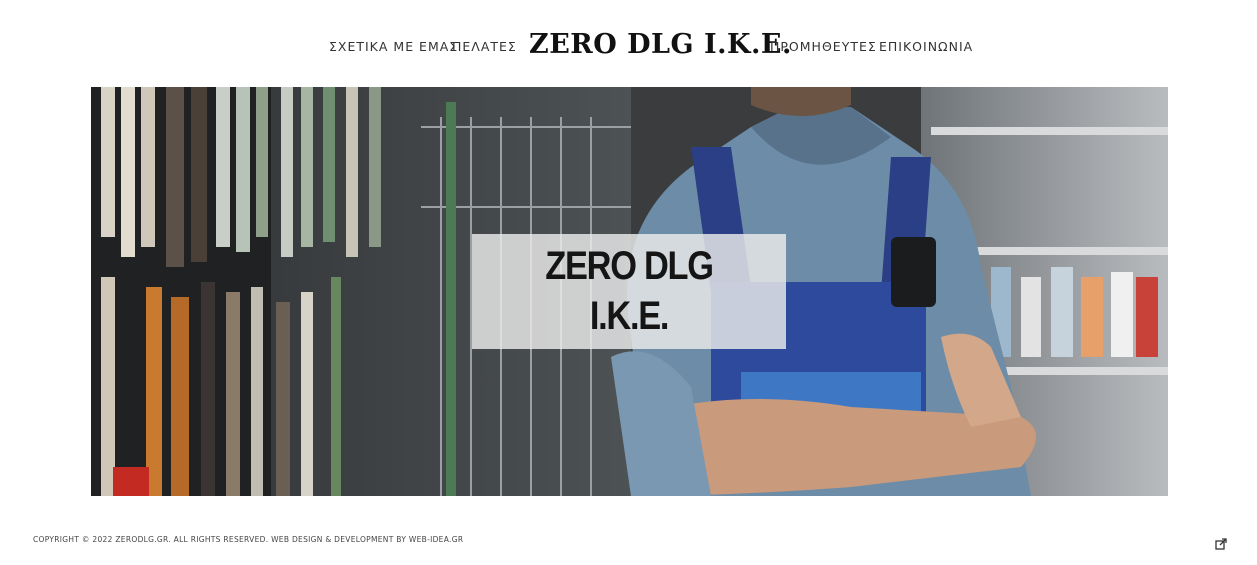 The image size is (1257, 565). What do you see at coordinates (629, 316) in the screenshot?
I see `hero-title-line-2: I.K.E.` at bounding box center [629, 316].